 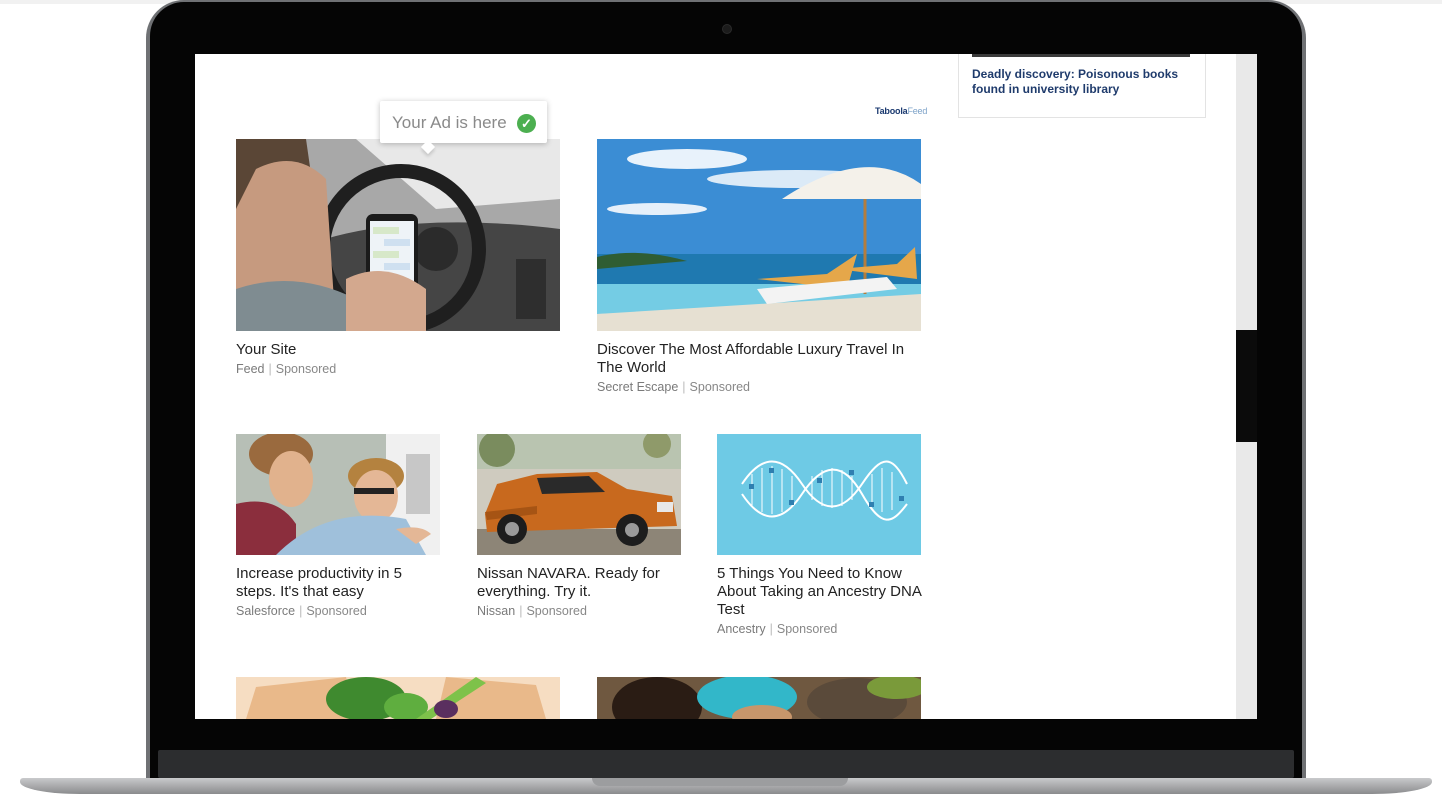 I want to click on checkmark-icon: ✓, so click(x=526, y=123).